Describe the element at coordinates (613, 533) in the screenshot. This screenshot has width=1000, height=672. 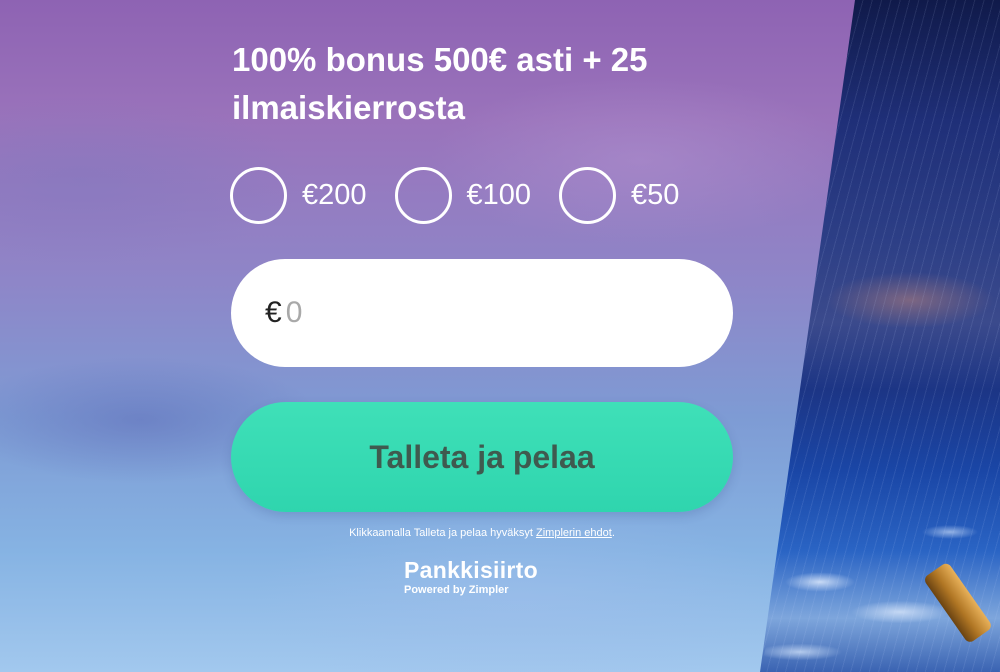
I see `terms-text-after: .` at that location.